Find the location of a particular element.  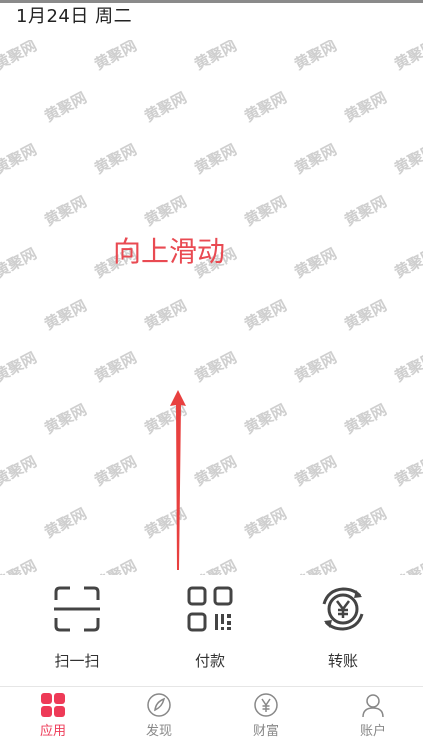

scan-label: 扫一扫 is located at coordinates (77, 661).